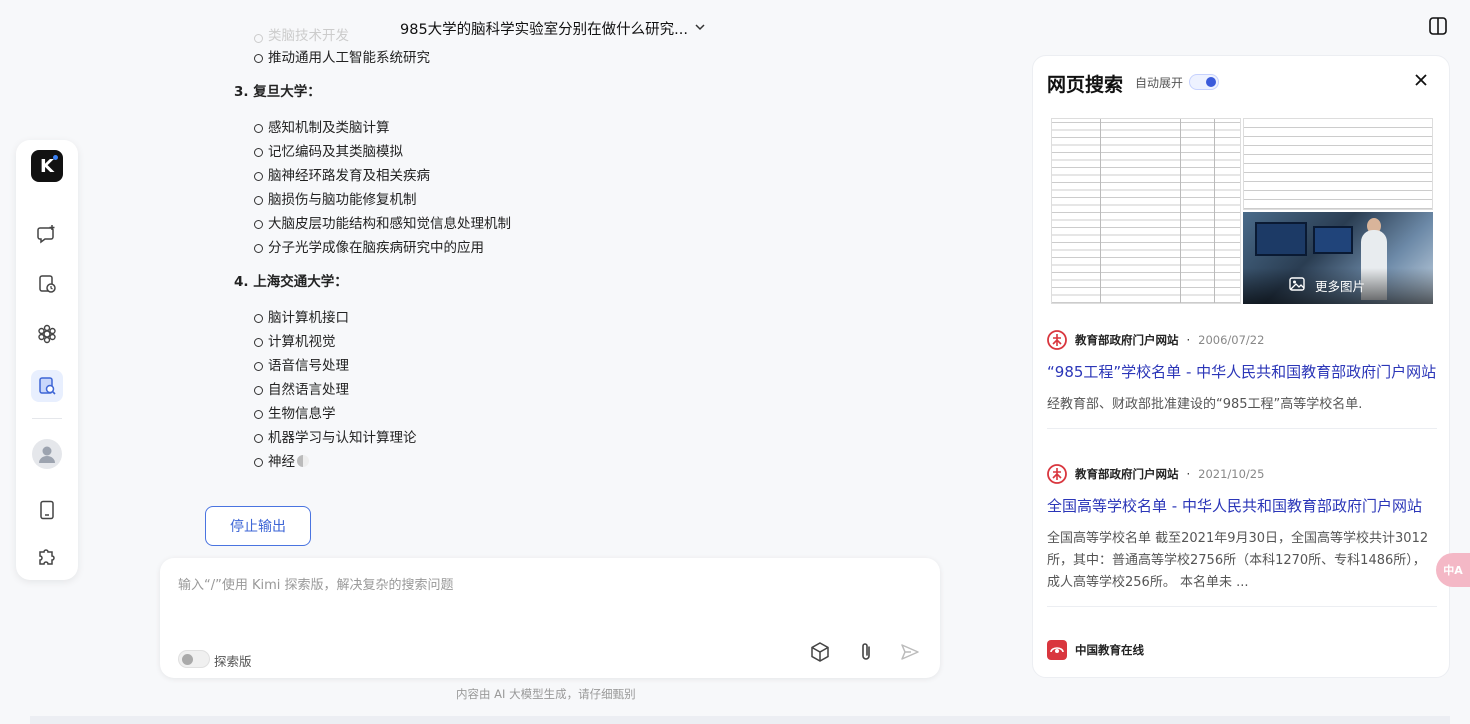  Describe the element at coordinates (1242, 372) in the screenshot. I see `result-title-link: “985工程”学校名单 - 中华人民共和国教育部政府门户网站` at that location.